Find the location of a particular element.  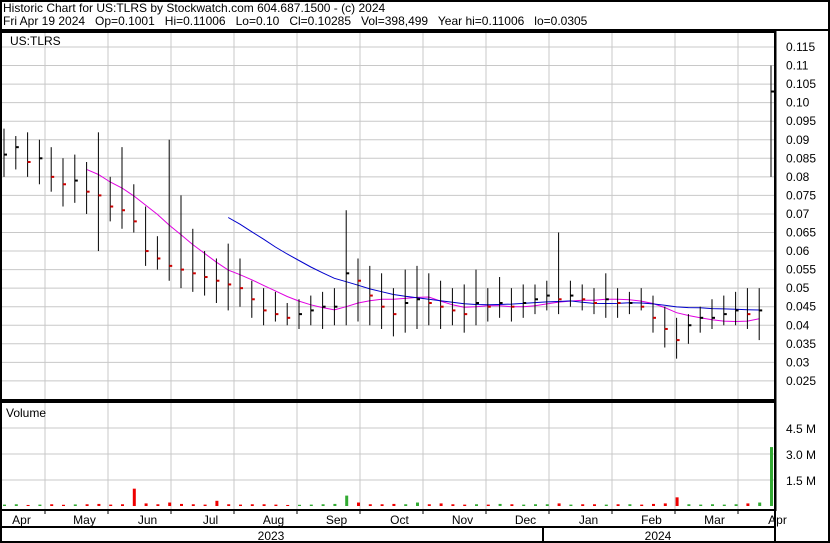

ma-long-line is located at coordinates (493, 264).